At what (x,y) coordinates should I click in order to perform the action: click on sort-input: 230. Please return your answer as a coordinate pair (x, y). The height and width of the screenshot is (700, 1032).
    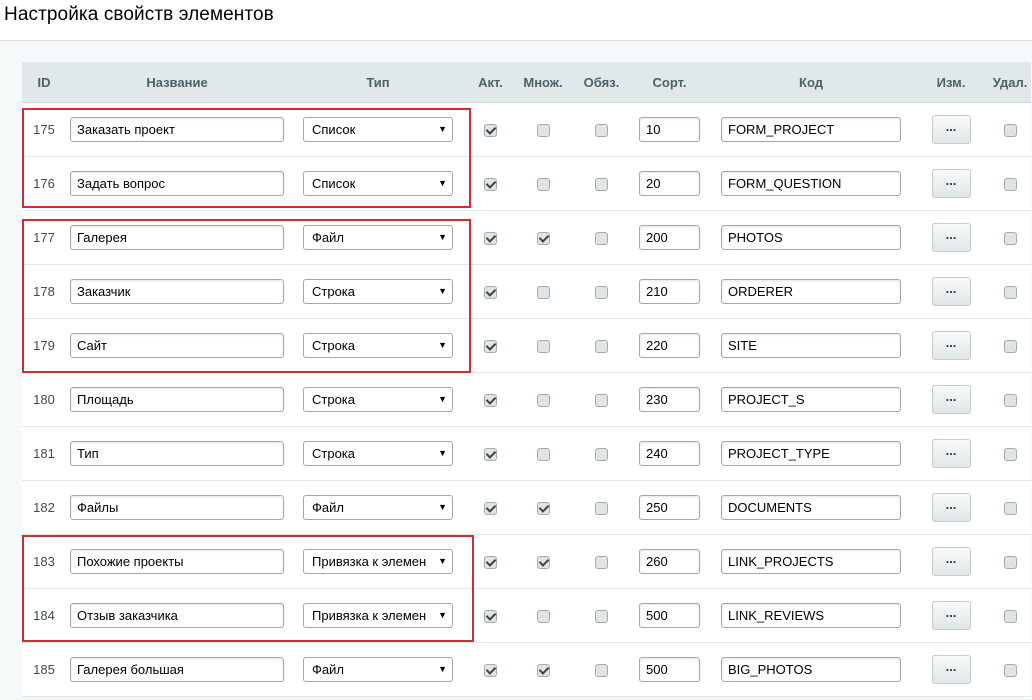
    Looking at the image, I should click on (669, 399).